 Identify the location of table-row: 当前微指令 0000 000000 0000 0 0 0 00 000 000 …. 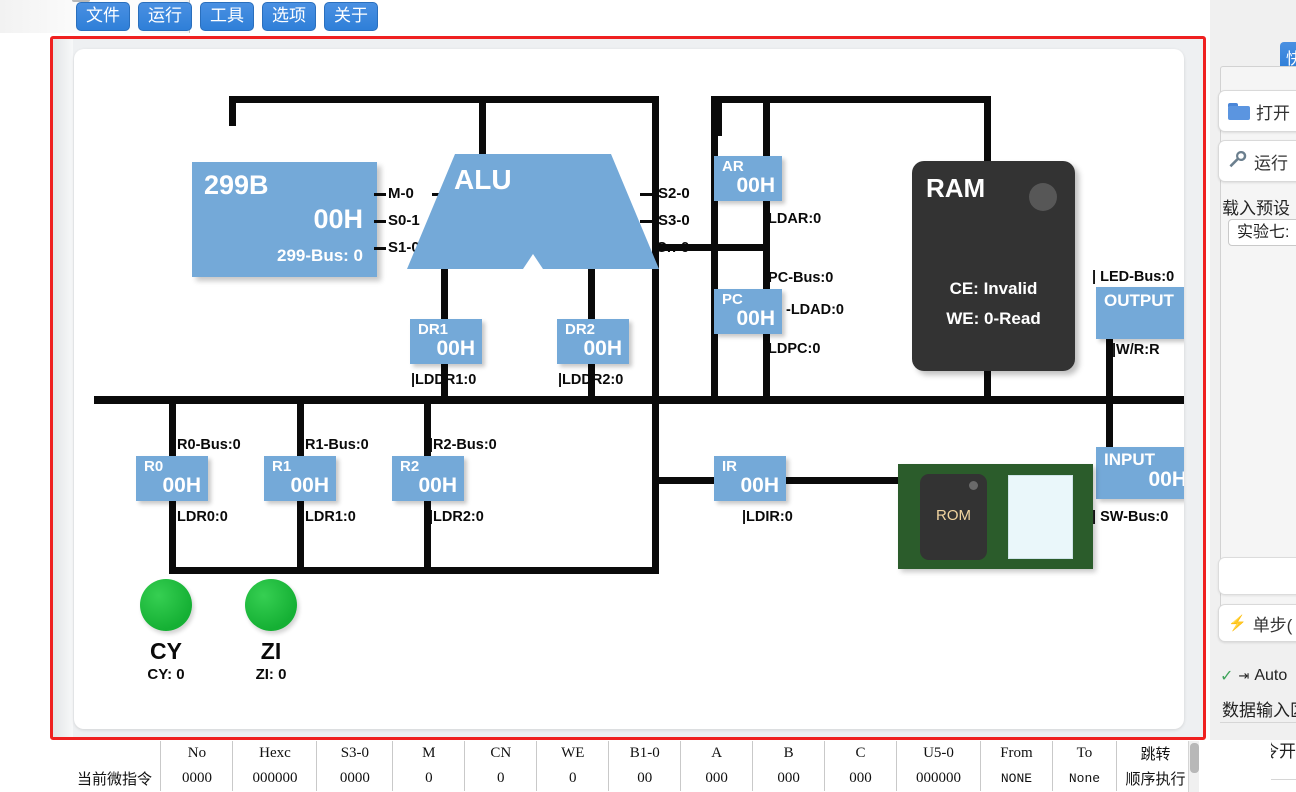
(635, 778).